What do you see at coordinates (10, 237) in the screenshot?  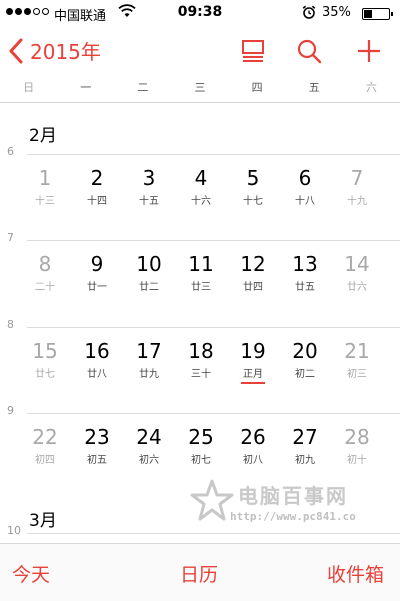 I see `week-number: 7` at bounding box center [10, 237].